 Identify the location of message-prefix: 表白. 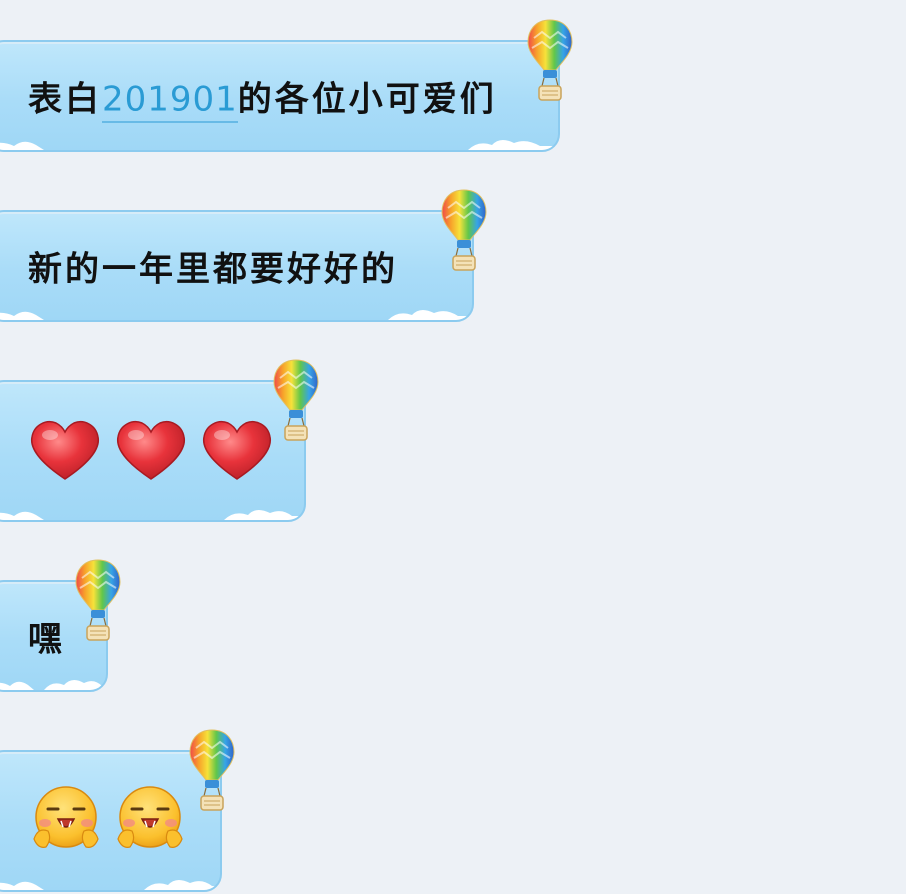
(65, 99).